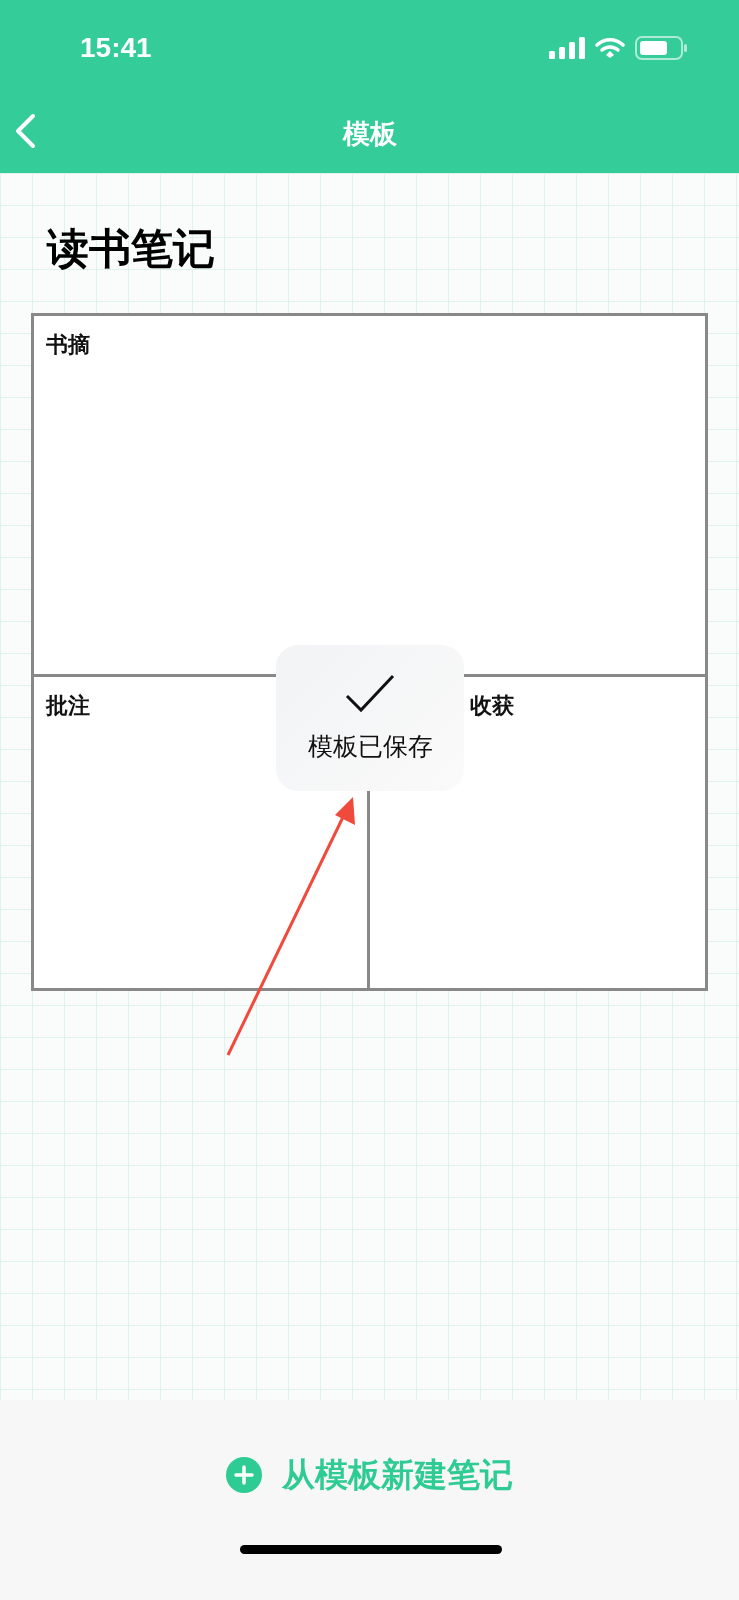  Describe the element at coordinates (370, 746) in the screenshot. I see `toast-message: 模板已保存` at that location.